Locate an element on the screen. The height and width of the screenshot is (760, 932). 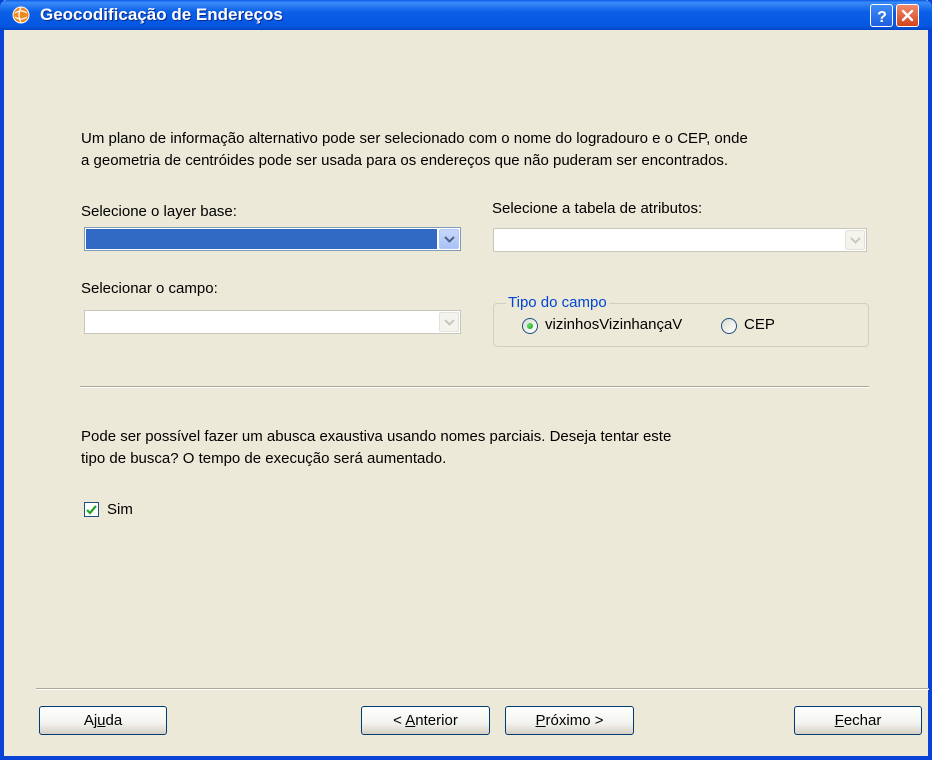
help-button-label: Ajuda is located at coordinates (103, 720).